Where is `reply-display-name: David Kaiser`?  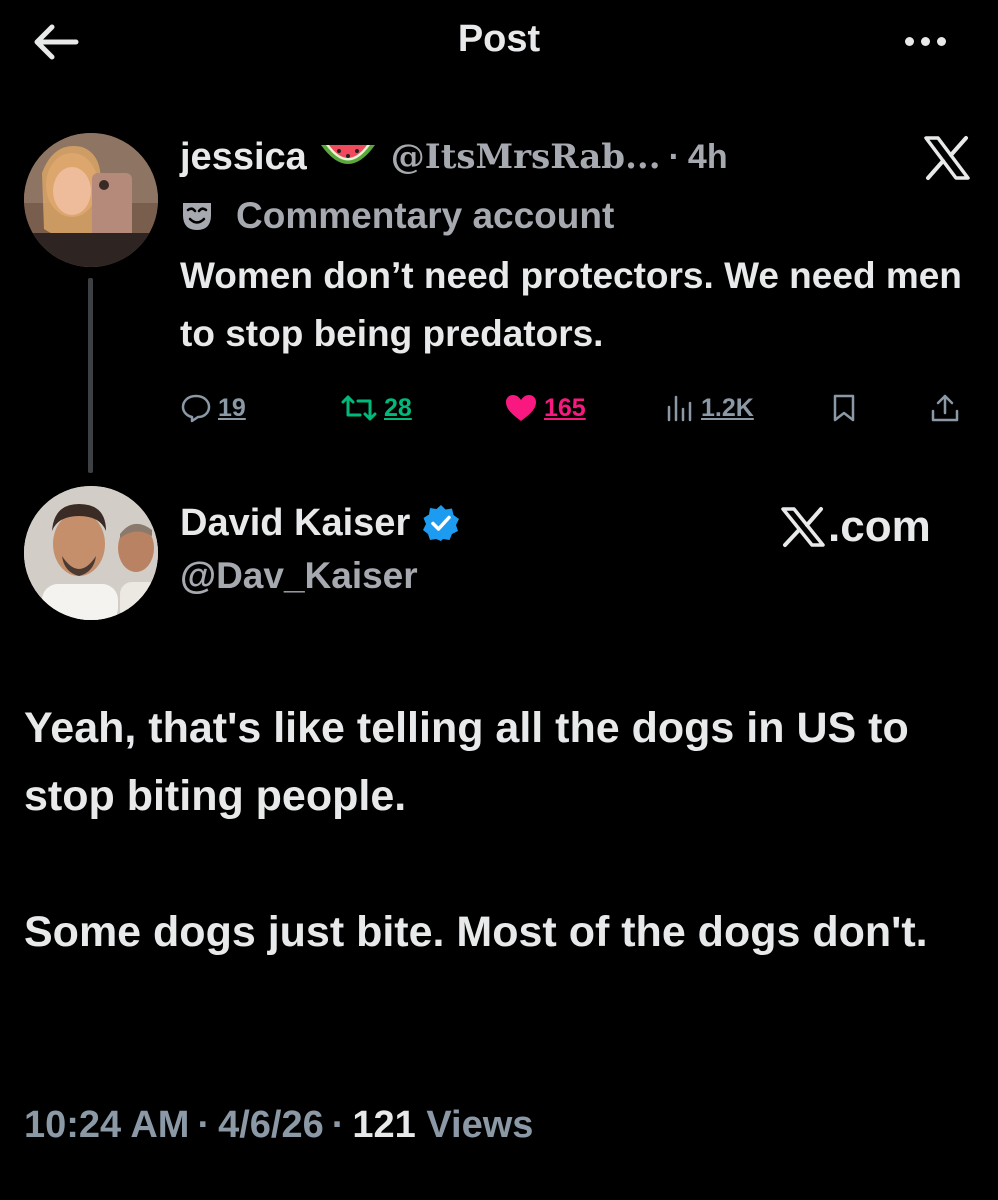
reply-display-name: David Kaiser is located at coordinates (295, 523).